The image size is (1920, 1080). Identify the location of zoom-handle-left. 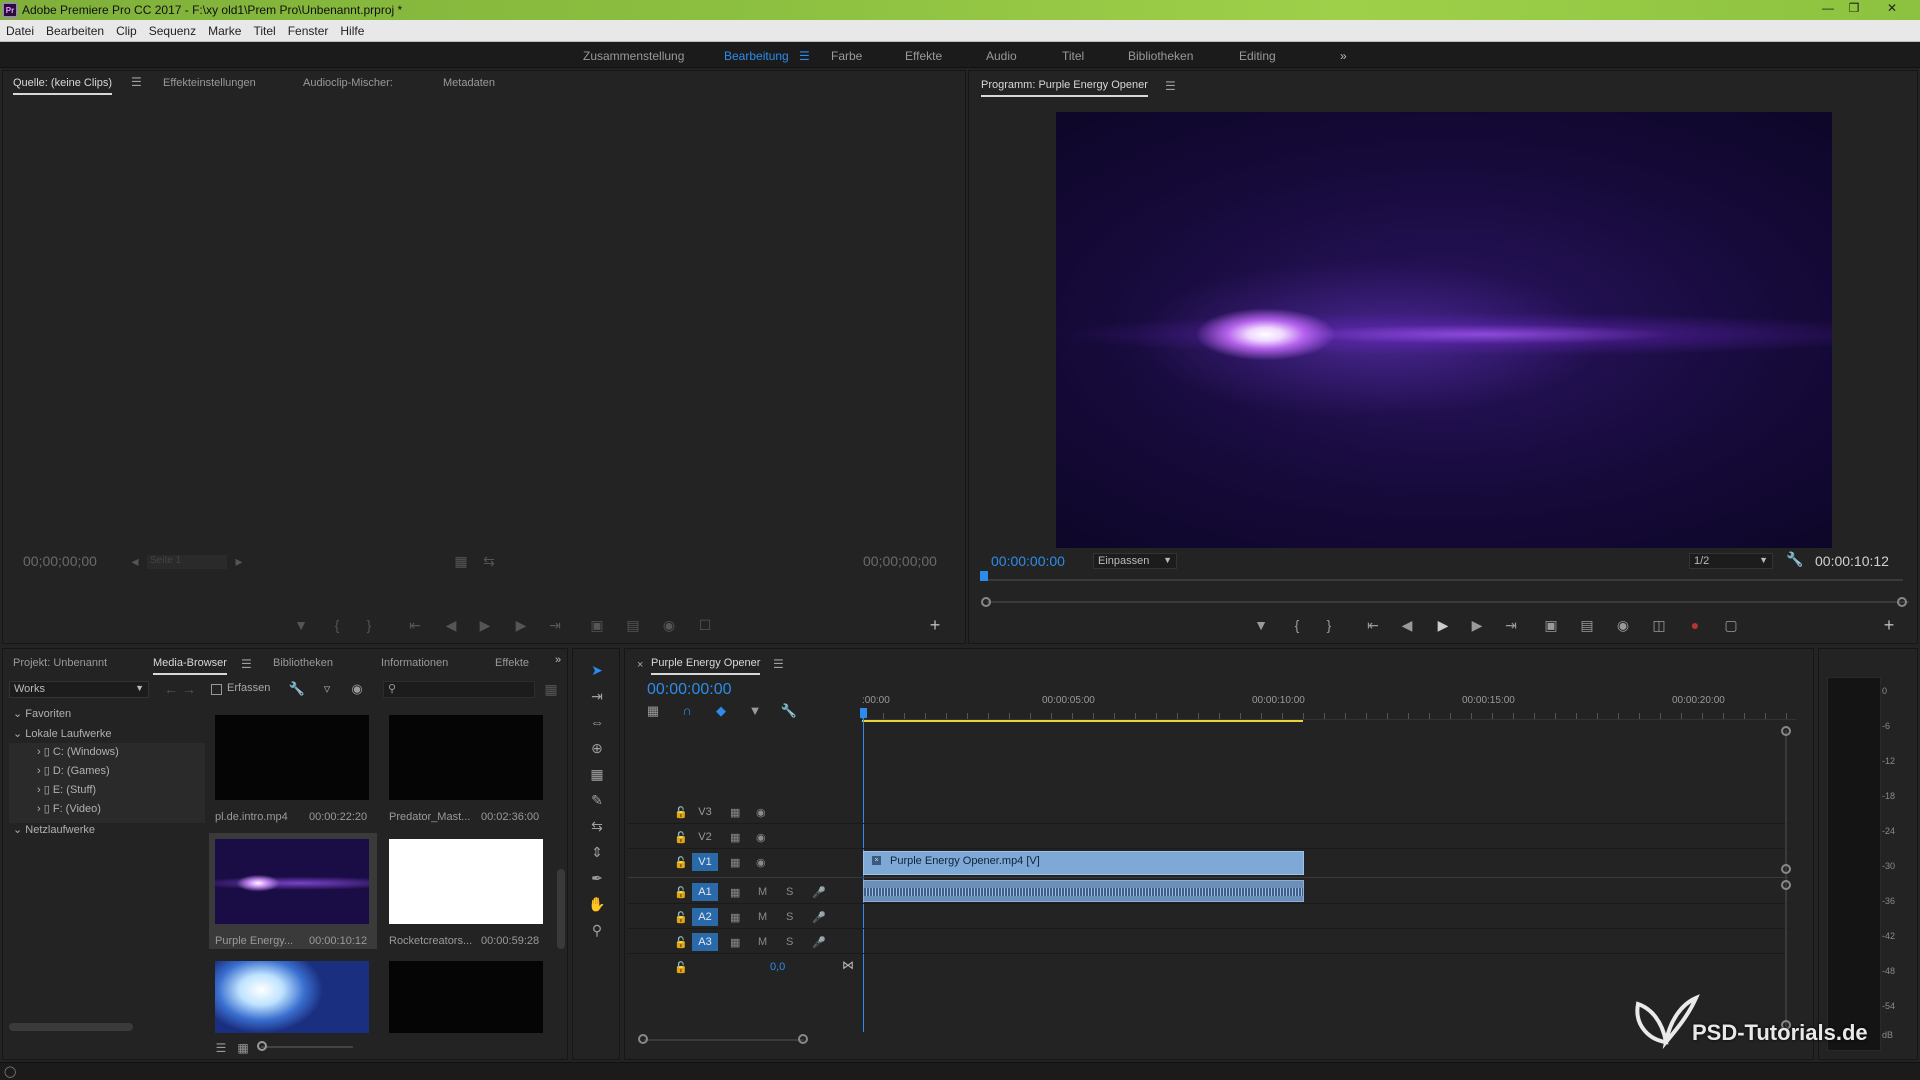
(986, 602).